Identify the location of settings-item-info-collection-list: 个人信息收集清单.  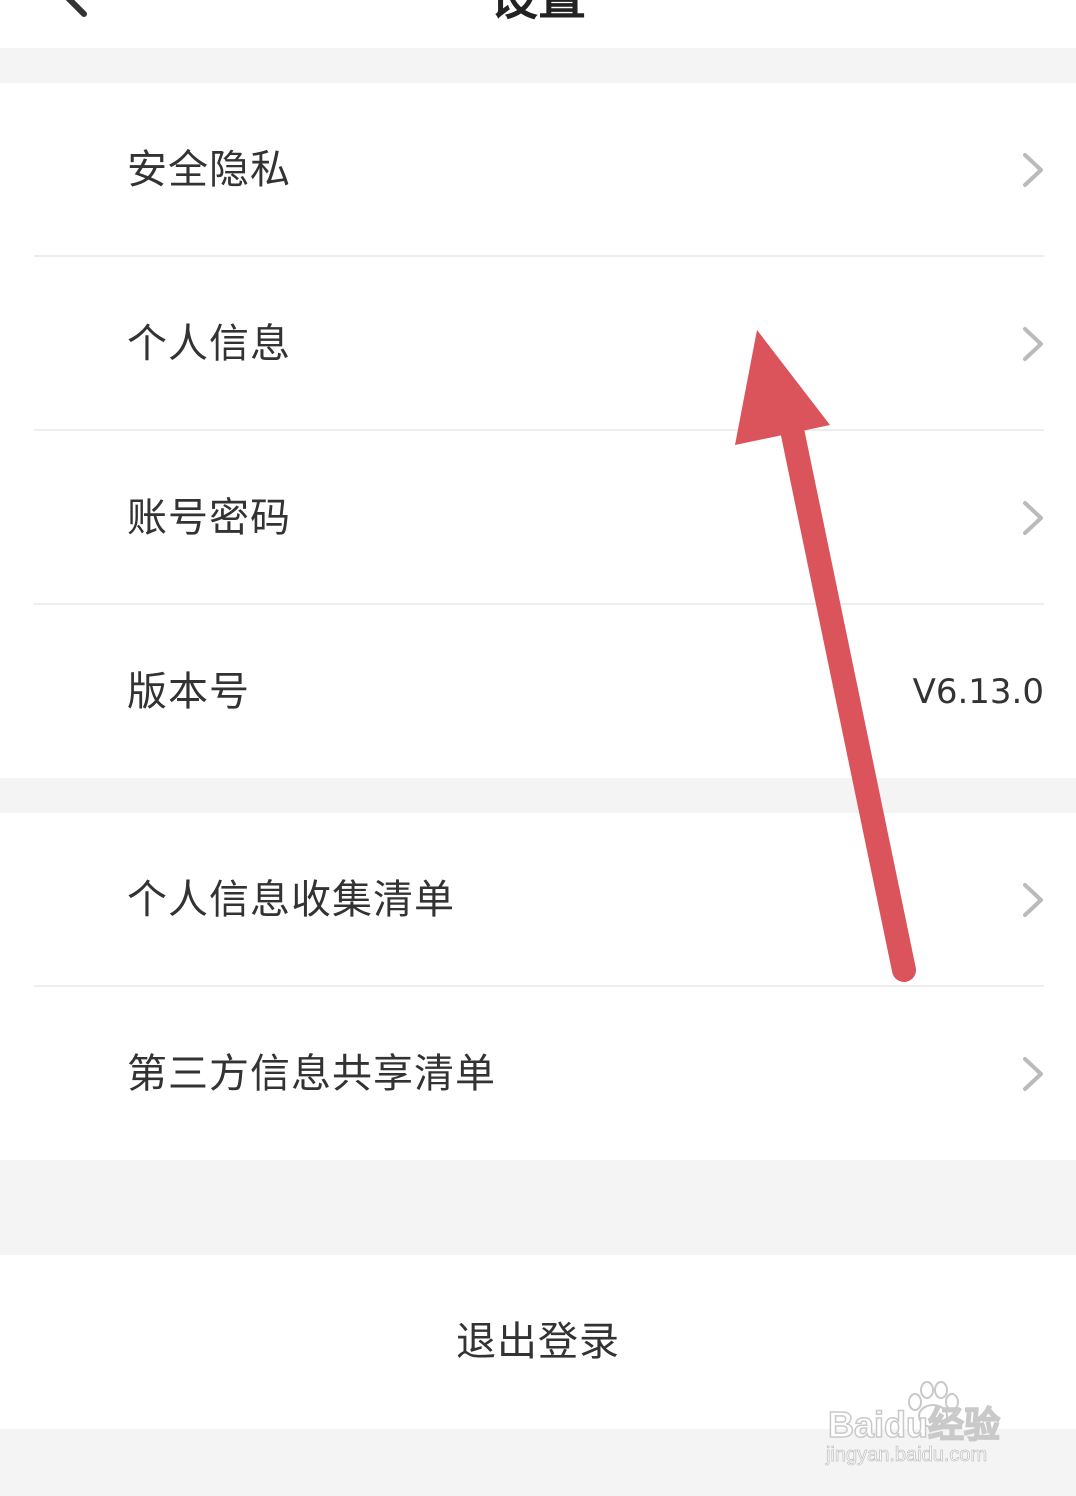
(538, 900).